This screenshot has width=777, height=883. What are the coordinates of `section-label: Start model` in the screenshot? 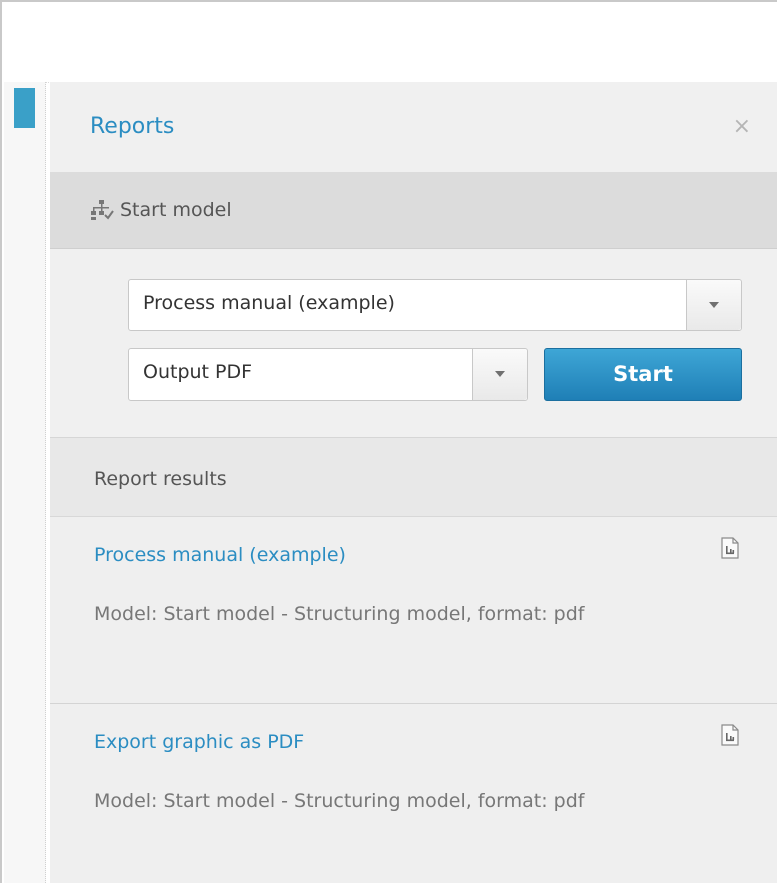 It's located at (176, 210).